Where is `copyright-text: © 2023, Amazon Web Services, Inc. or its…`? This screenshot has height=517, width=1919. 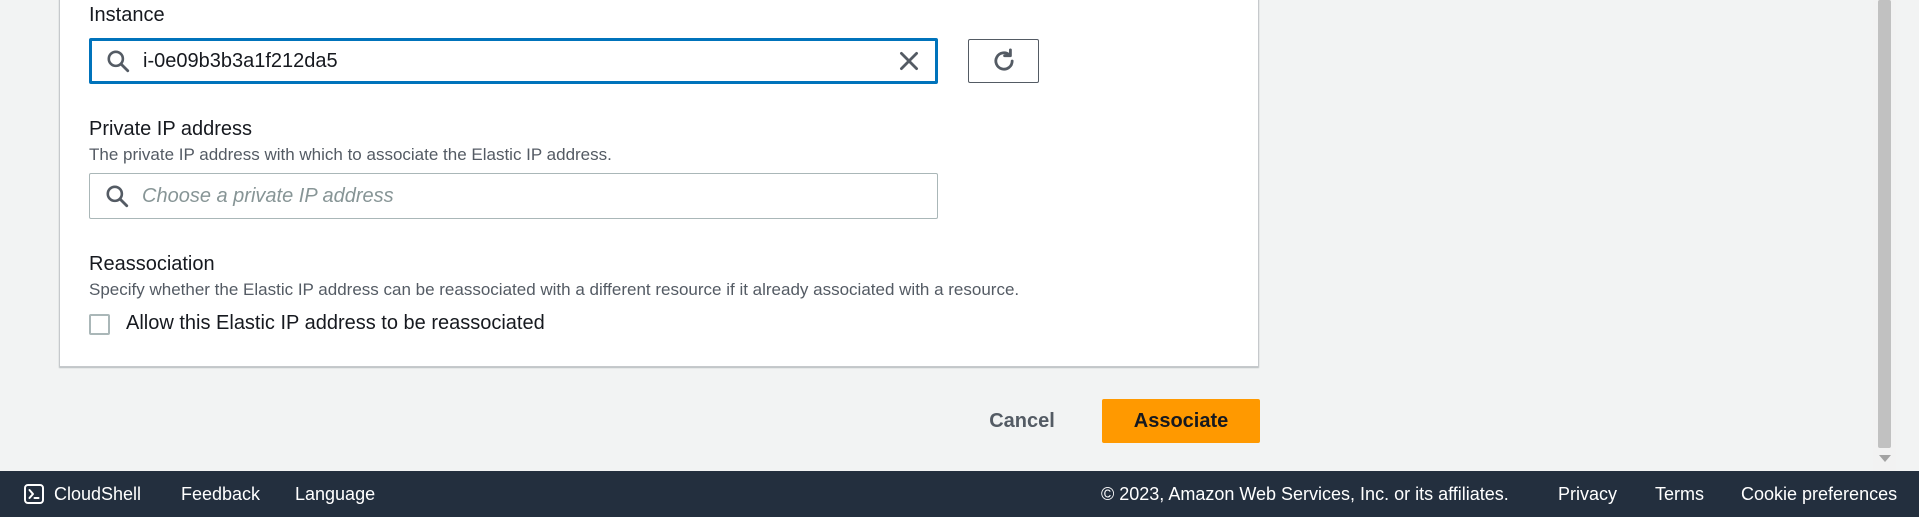
copyright-text: © 2023, Amazon Web Services, Inc. or its… is located at coordinates (1305, 493).